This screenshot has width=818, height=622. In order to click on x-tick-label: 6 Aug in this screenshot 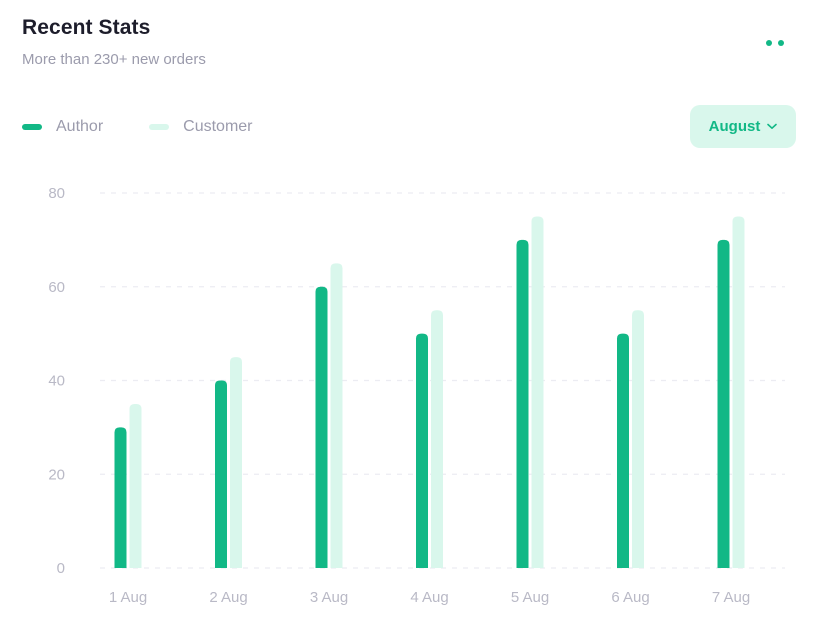, I will do `click(630, 597)`.